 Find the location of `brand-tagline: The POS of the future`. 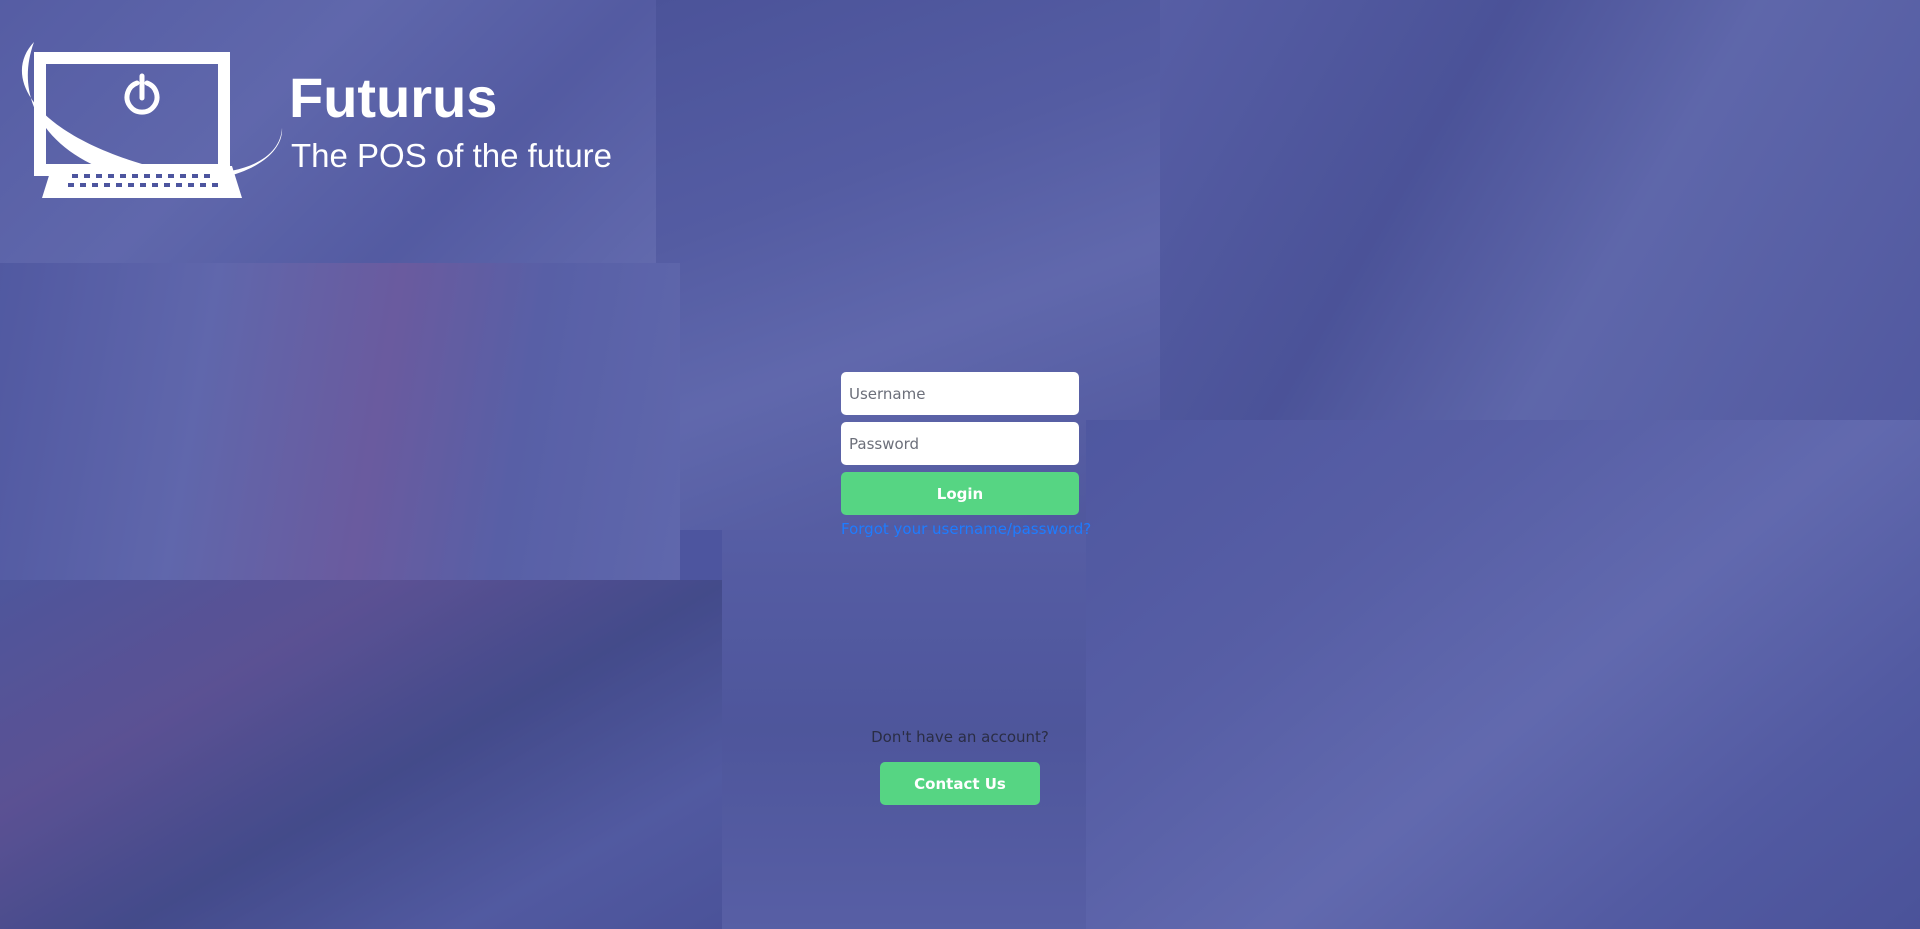

brand-tagline: The POS of the future is located at coordinates (452, 155).